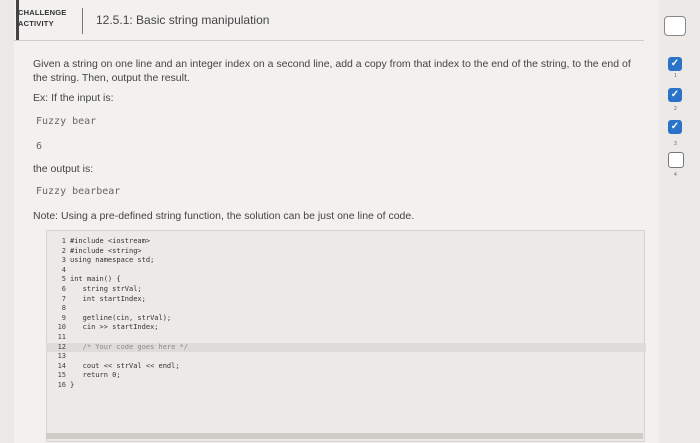  What do you see at coordinates (675, 175) in the screenshot?
I see `step-4-number: 4` at bounding box center [675, 175].